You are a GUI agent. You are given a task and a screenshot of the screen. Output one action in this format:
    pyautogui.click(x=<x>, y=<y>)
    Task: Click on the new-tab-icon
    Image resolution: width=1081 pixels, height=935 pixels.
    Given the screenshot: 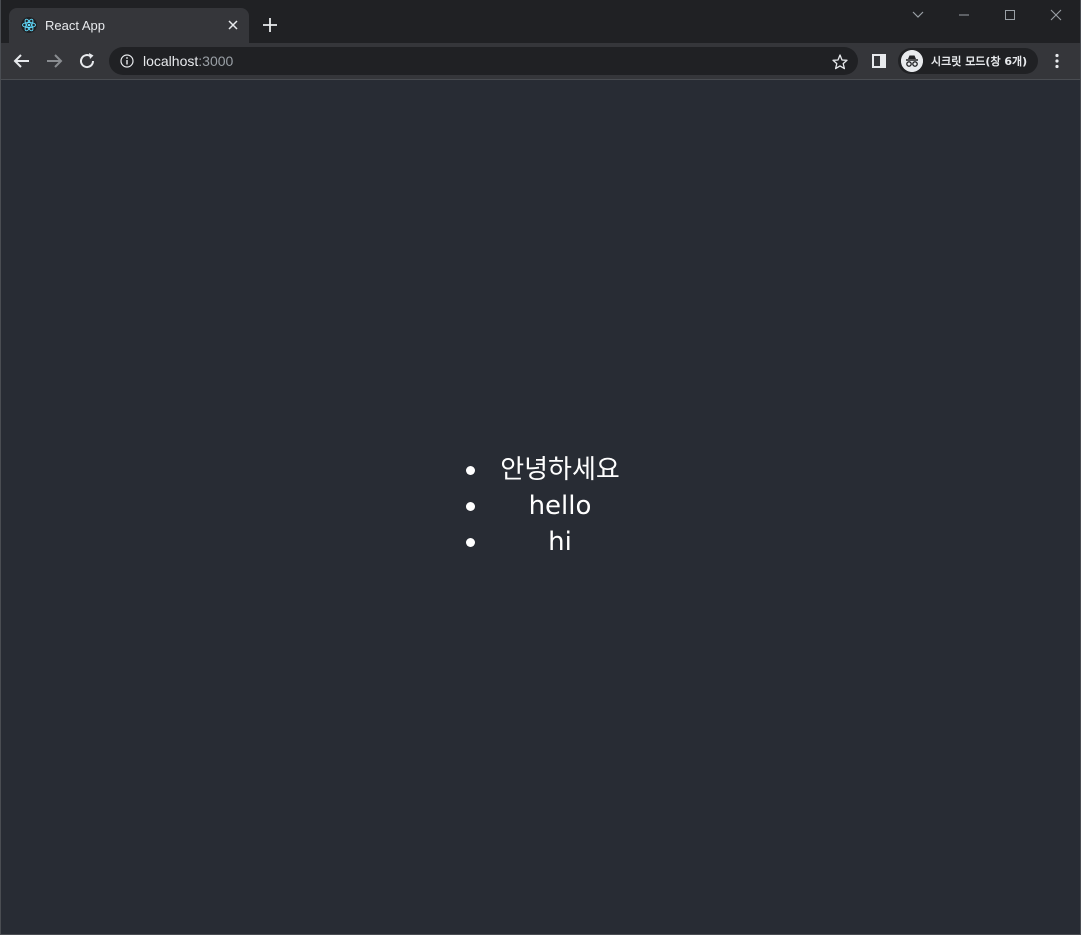 What is the action you would take?
    pyautogui.click(x=270, y=25)
    